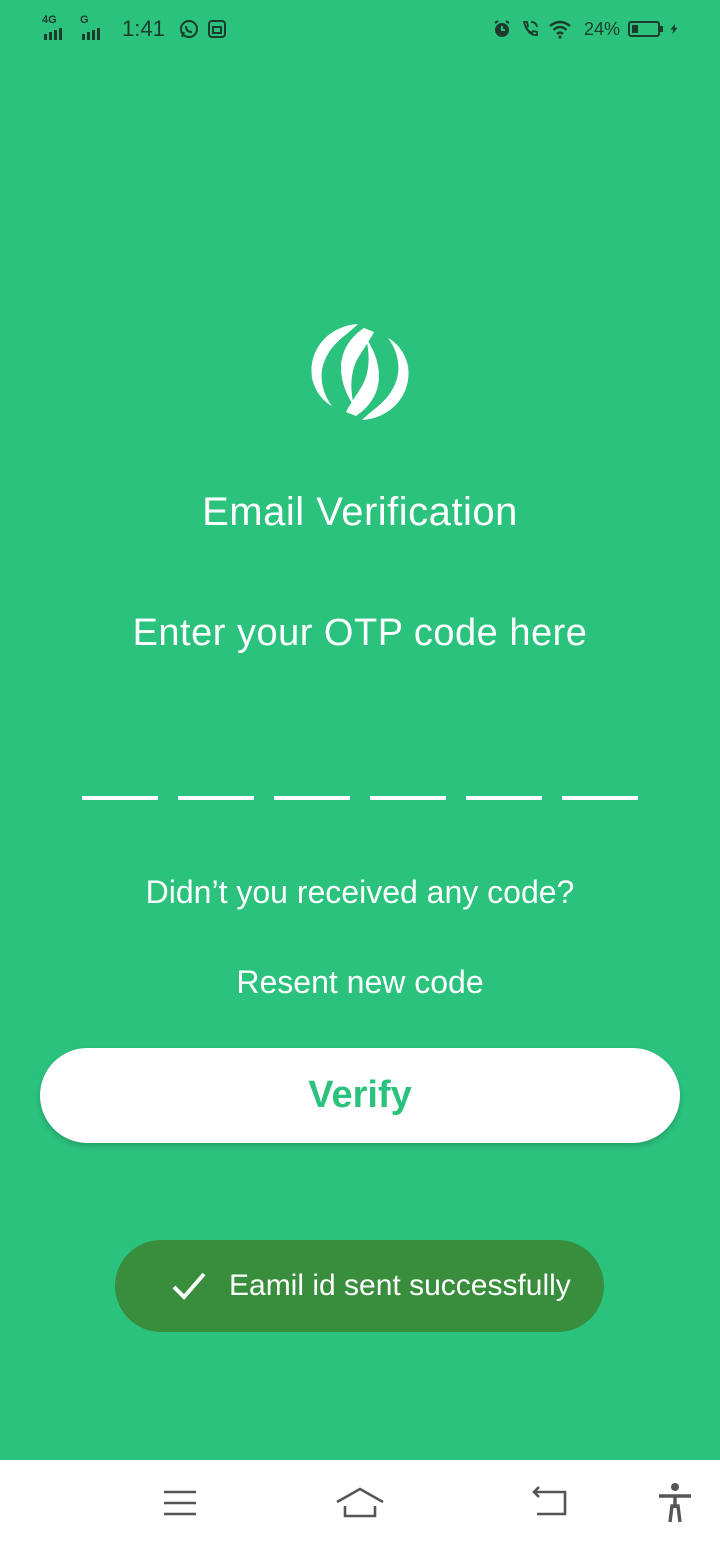 The image size is (720, 1544). What do you see at coordinates (57, 27) in the screenshot?
I see `signal-icon-sim1: 4G` at bounding box center [57, 27].